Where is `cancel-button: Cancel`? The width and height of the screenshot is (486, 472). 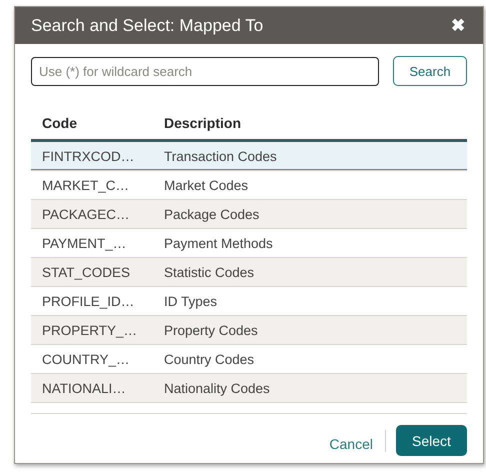 cancel-button: Cancel is located at coordinates (351, 444).